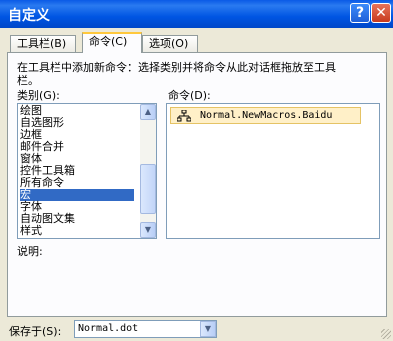 This screenshot has width=393, height=341. What do you see at coordinates (38, 95) in the screenshot?
I see `categories-label: 类别(G):` at bounding box center [38, 95].